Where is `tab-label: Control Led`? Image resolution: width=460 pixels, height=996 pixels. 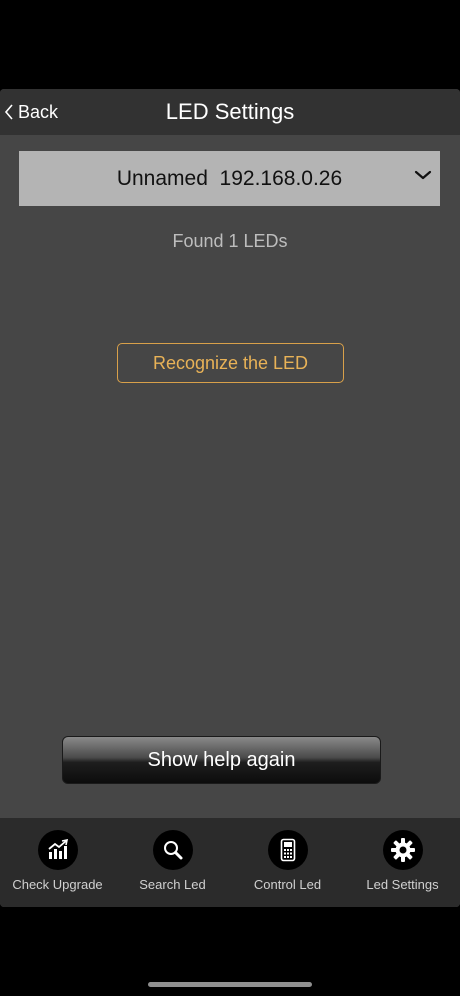
tab-label: Control Led is located at coordinates (287, 884).